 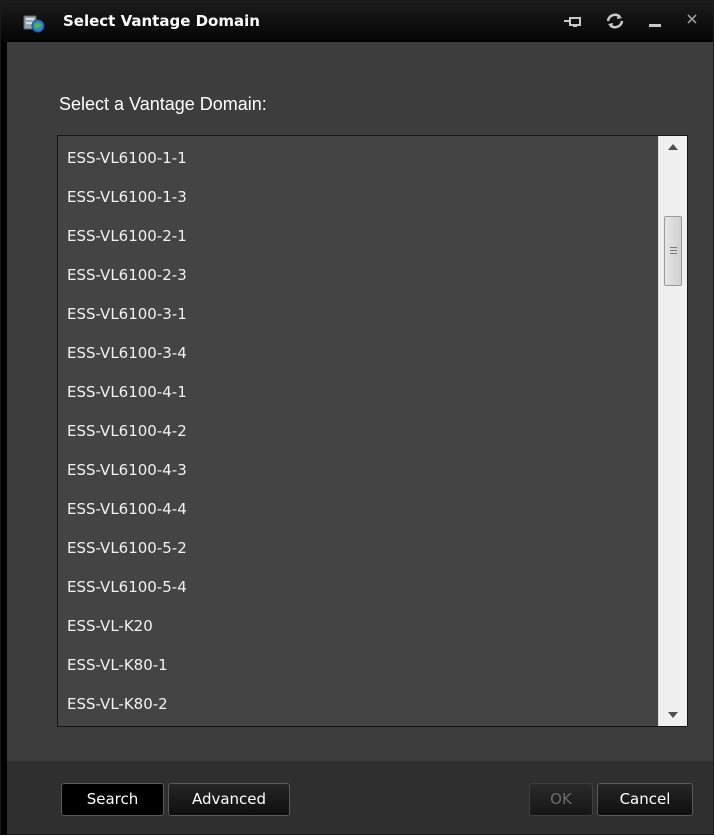 I want to click on dock-icon, so click(x=575, y=21).